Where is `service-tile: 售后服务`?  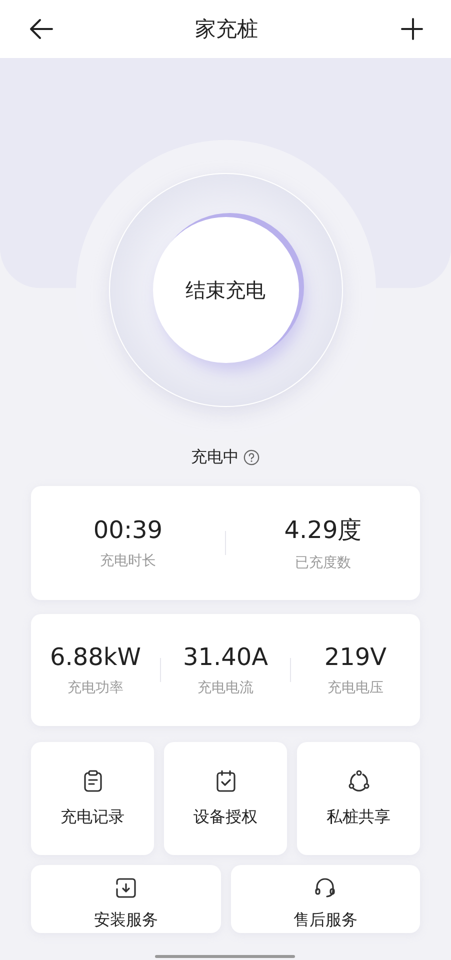 service-tile: 售后服务 is located at coordinates (325, 899).